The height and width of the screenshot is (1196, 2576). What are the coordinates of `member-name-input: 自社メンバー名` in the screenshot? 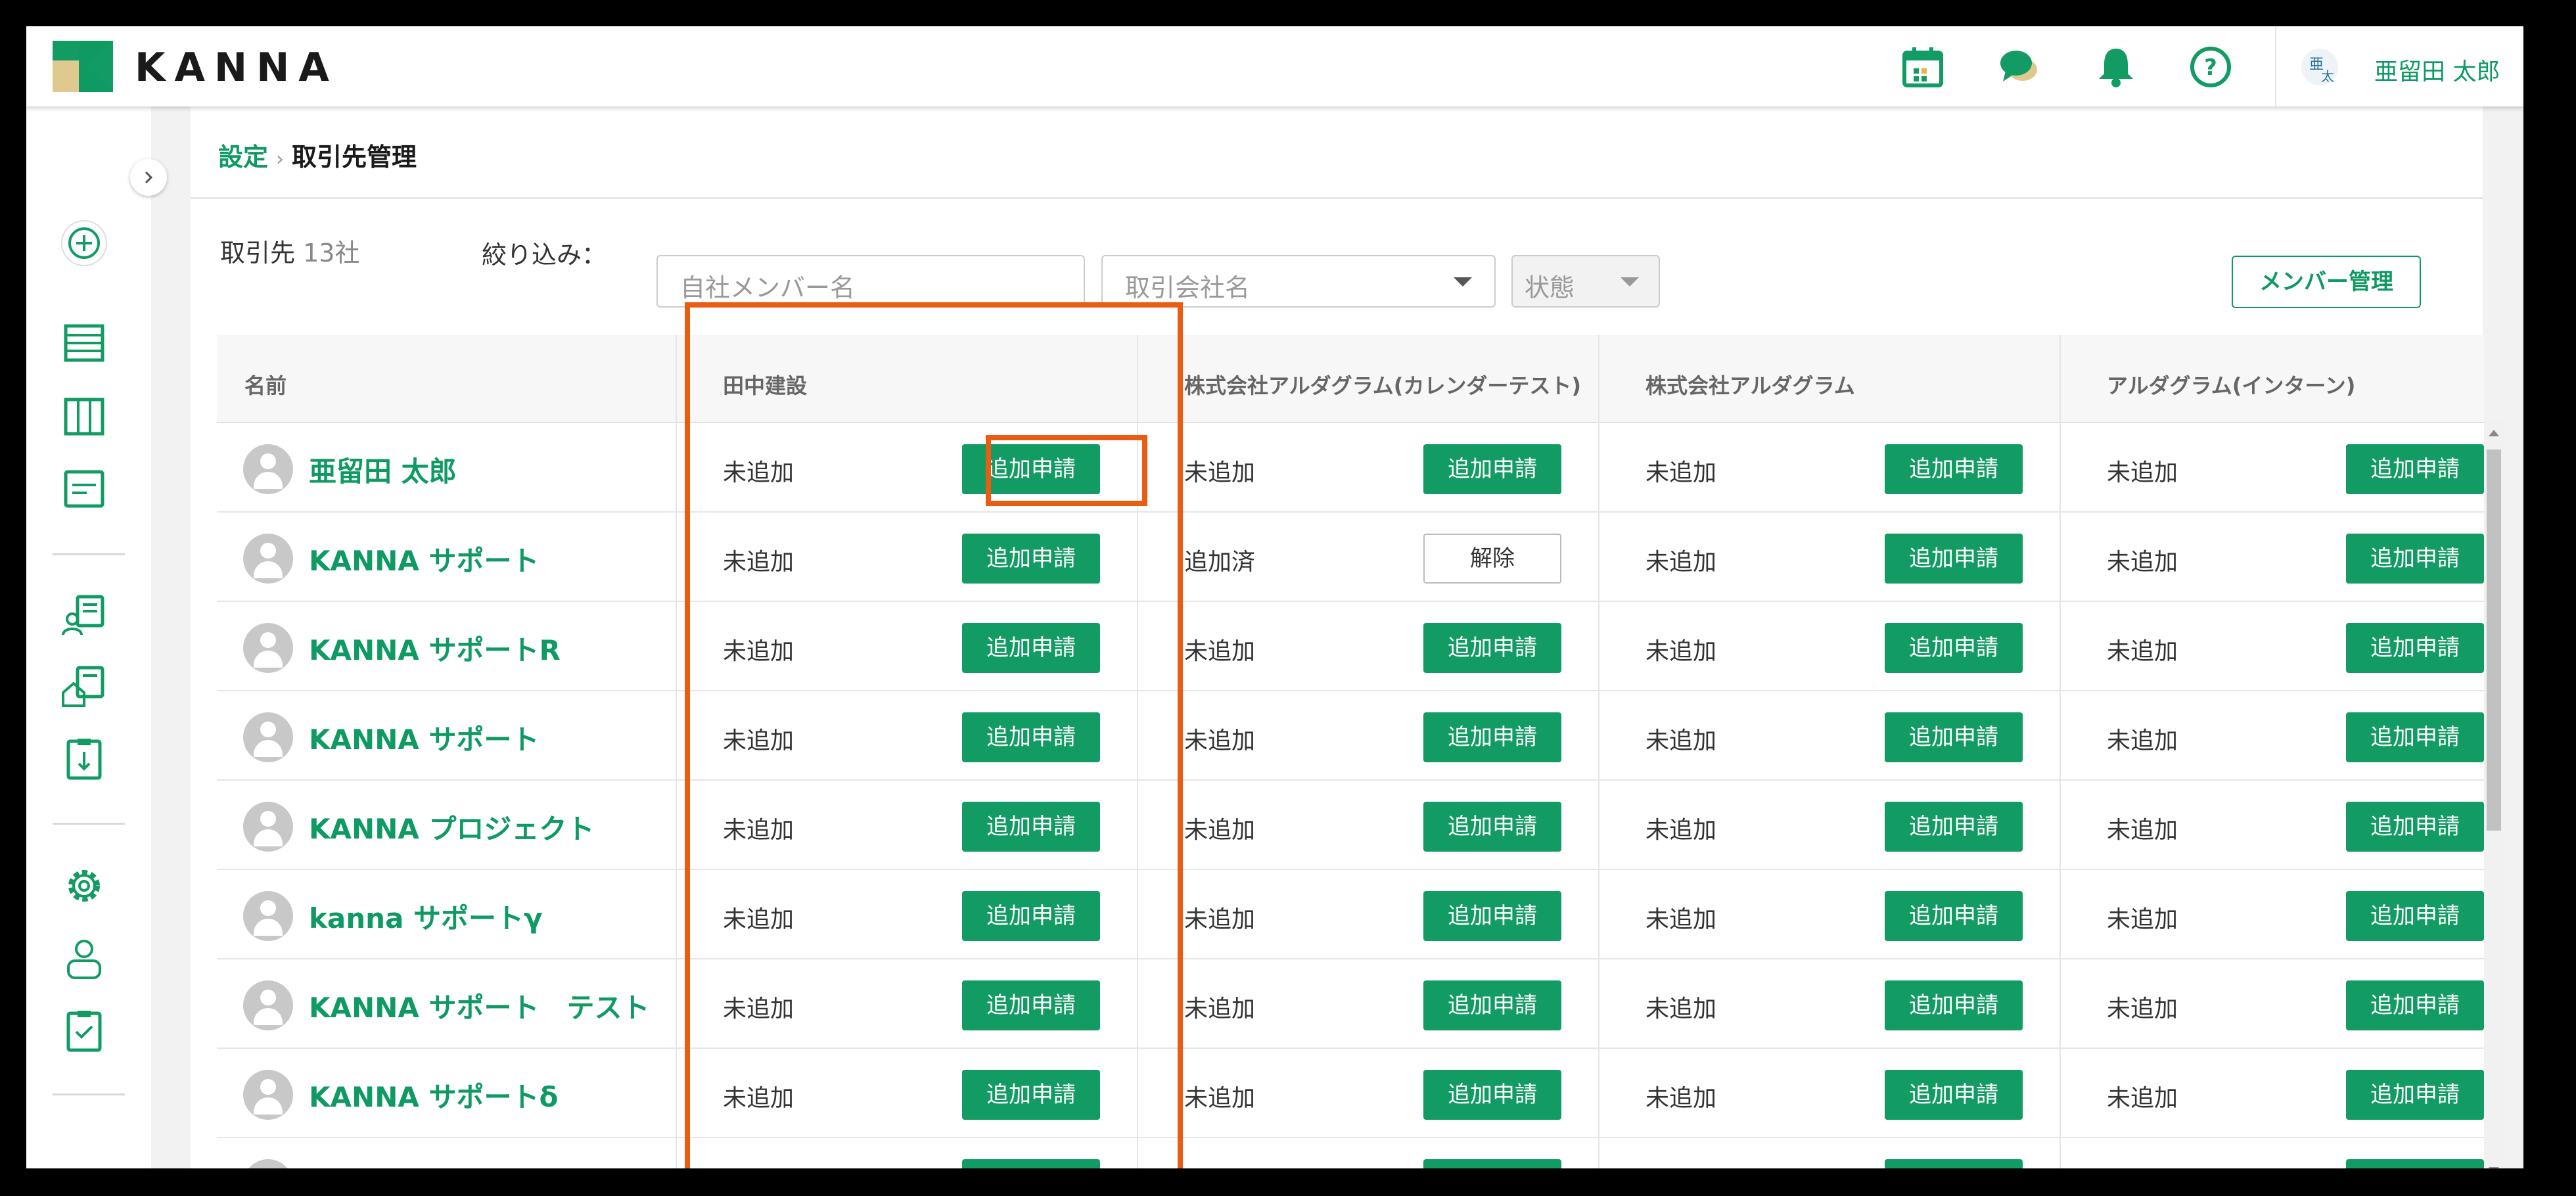 It's located at (870, 281).